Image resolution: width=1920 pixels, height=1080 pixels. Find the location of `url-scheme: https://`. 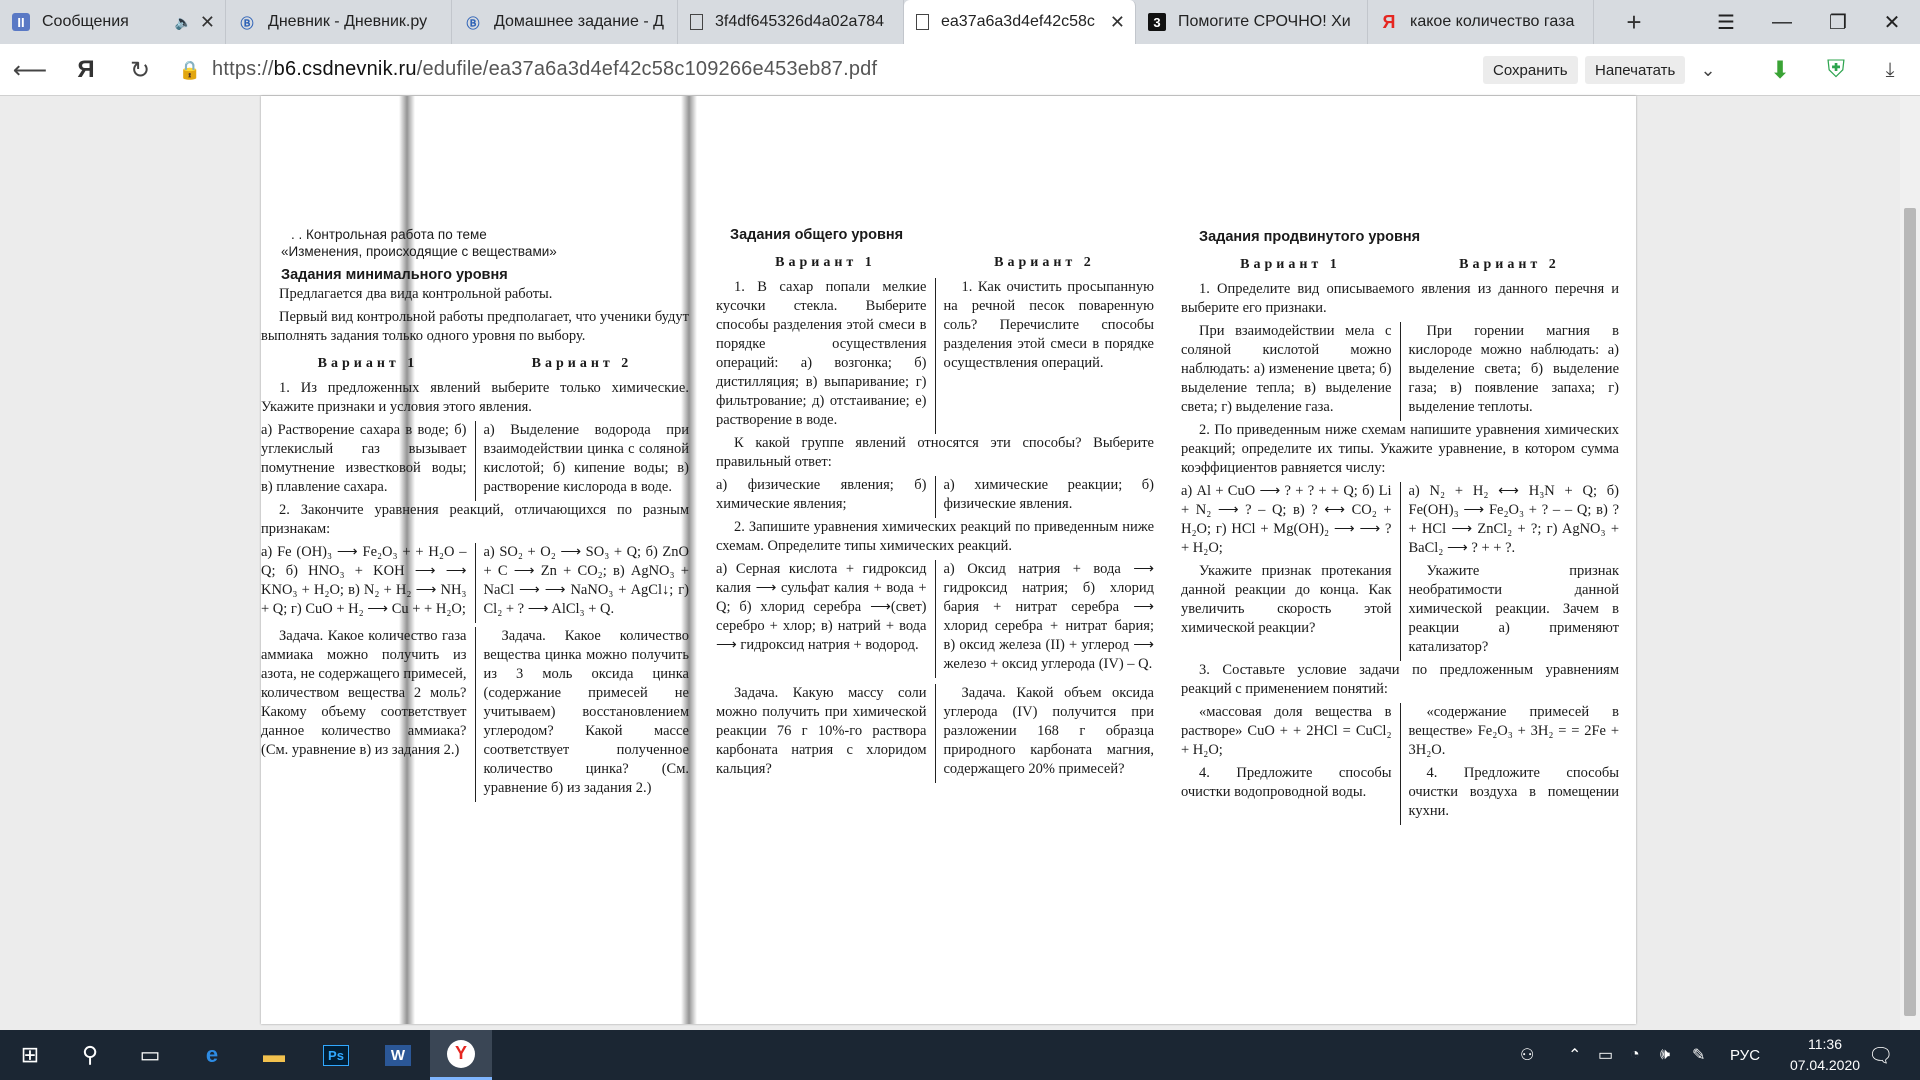

url-scheme: https:// is located at coordinates (243, 69).